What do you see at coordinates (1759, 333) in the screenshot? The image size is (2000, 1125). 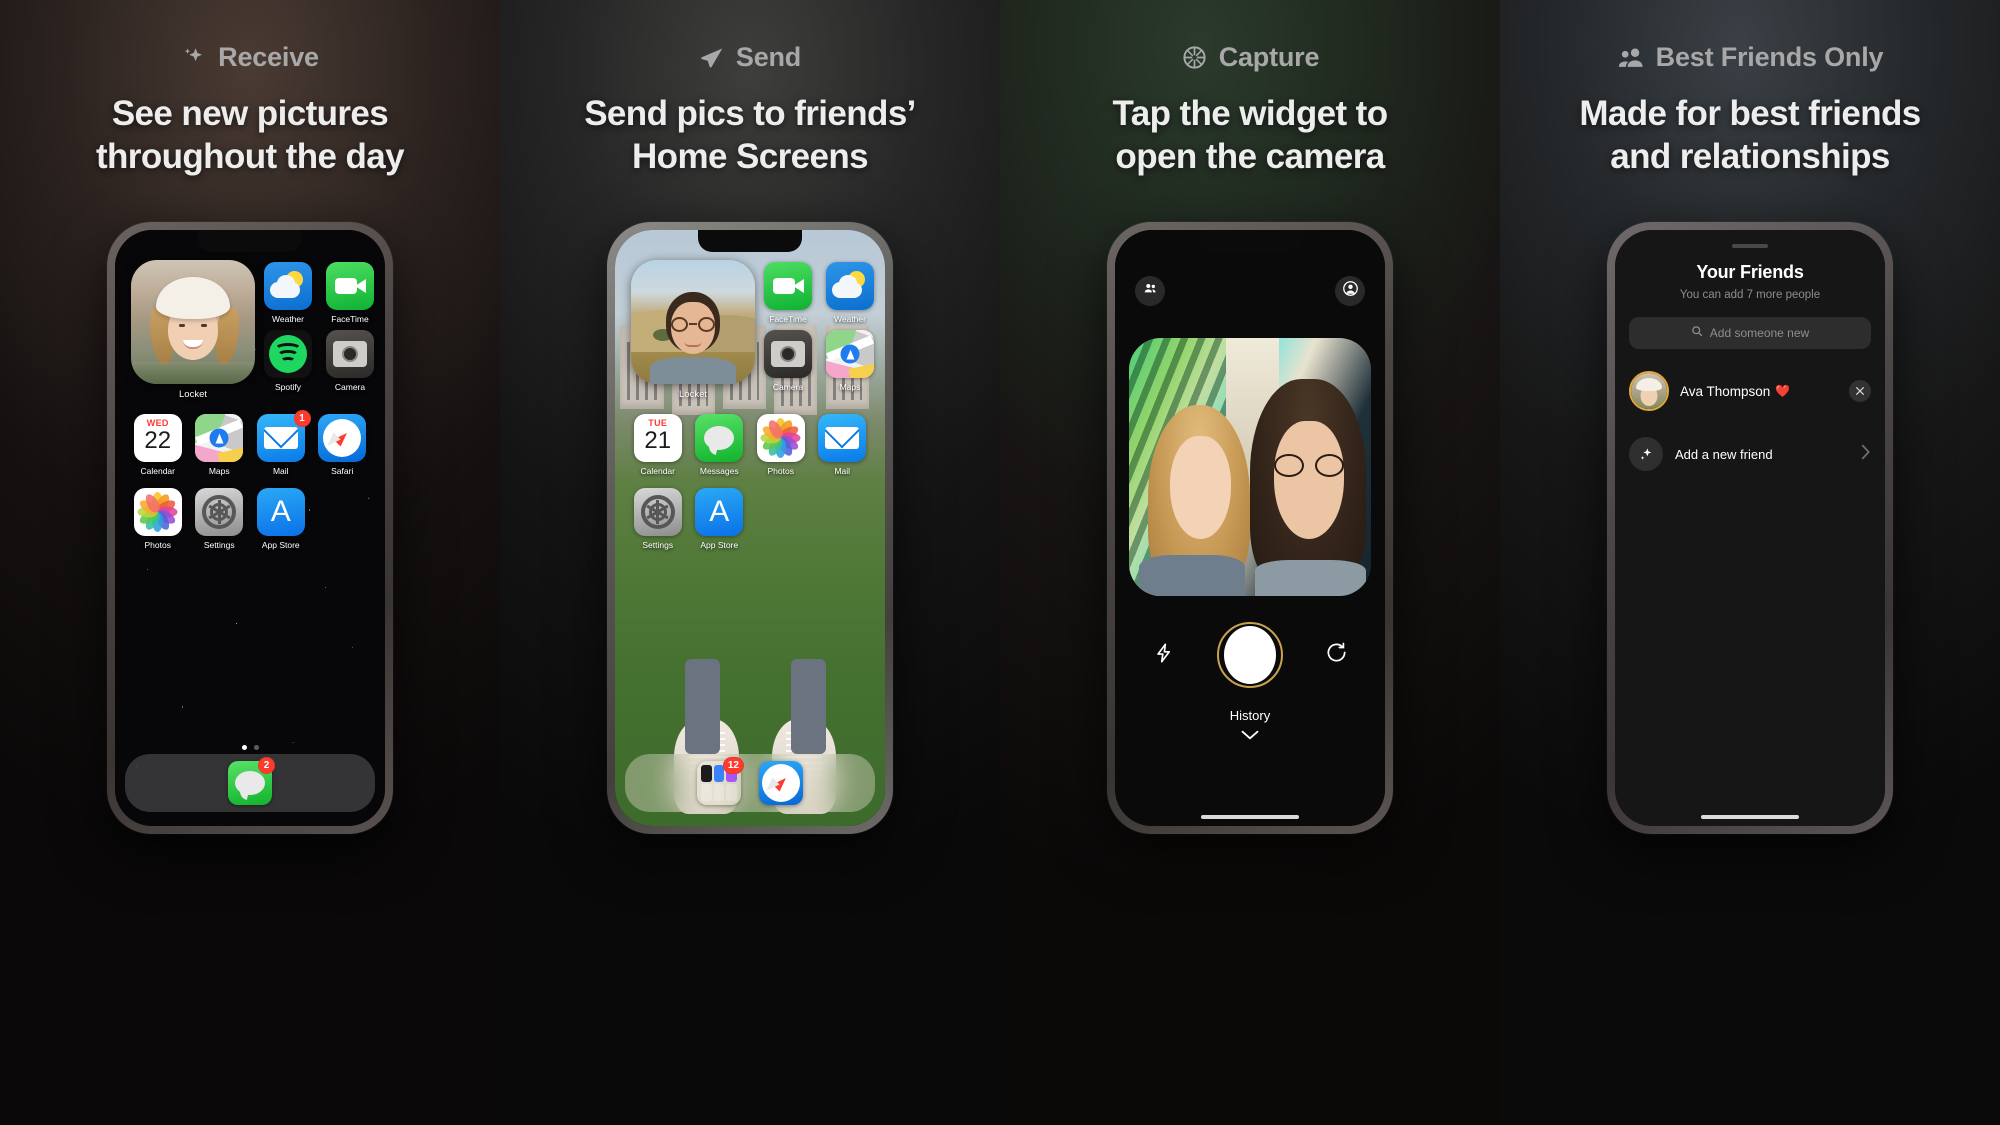 I see `search-placeholder: Add someone new` at bounding box center [1759, 333].